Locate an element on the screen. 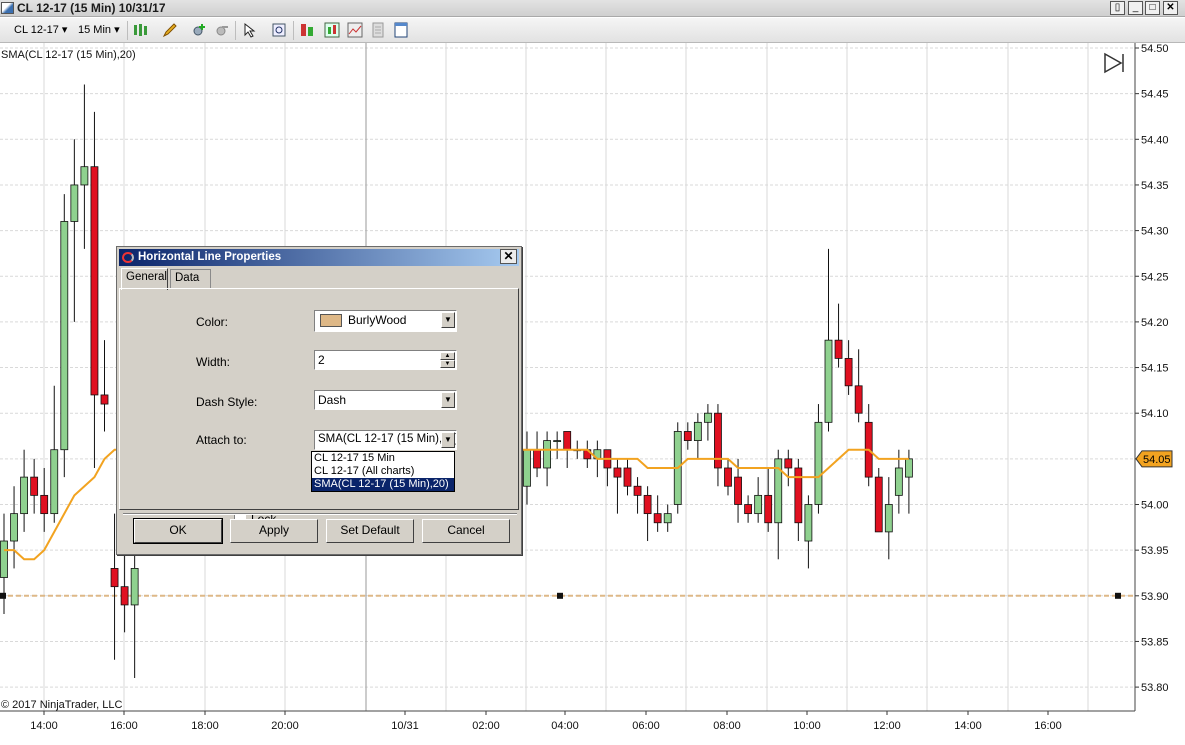 The image size is (1185, 745). zoom-in-icon is located at coordinates (199, 30).